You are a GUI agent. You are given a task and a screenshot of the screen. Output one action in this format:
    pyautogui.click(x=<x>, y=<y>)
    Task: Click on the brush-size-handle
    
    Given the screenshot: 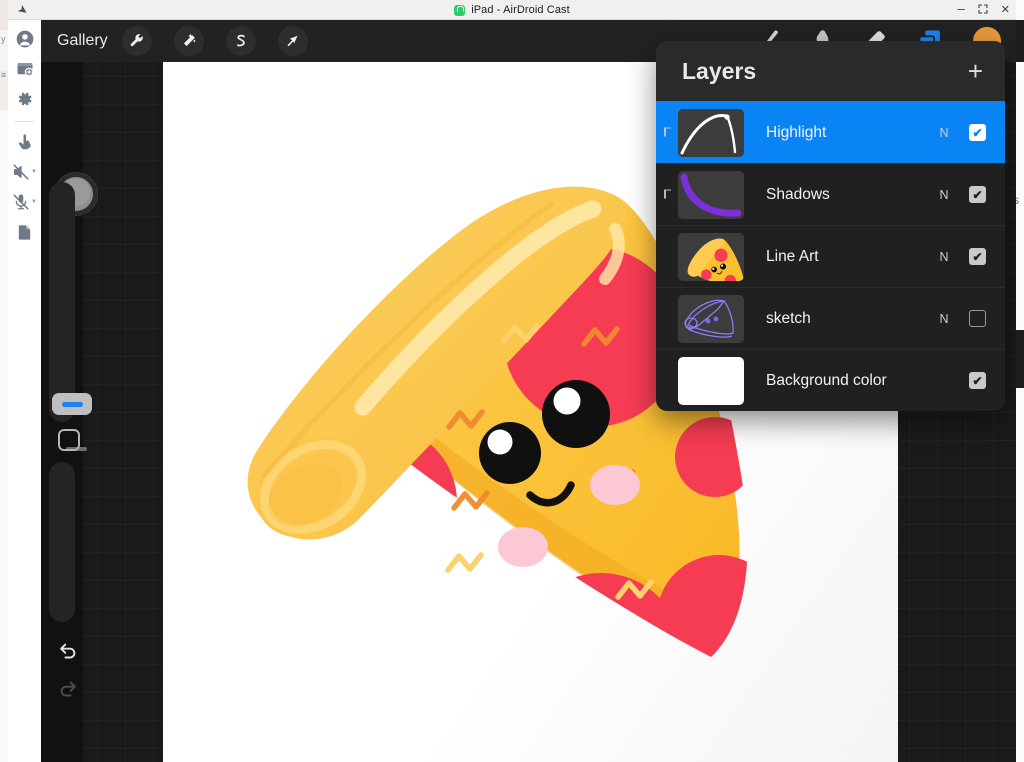 What is the action you would take?
    pyautogui.click(x=72, y=404)
    